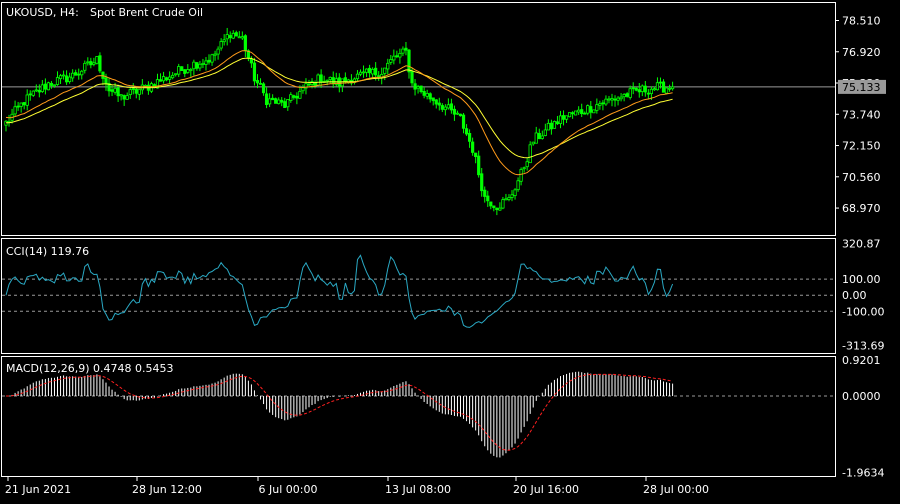 This screenshot has width=900, height=504. I want to click on time-tick-label: 6 Jul 00:00, so click(288, 489).